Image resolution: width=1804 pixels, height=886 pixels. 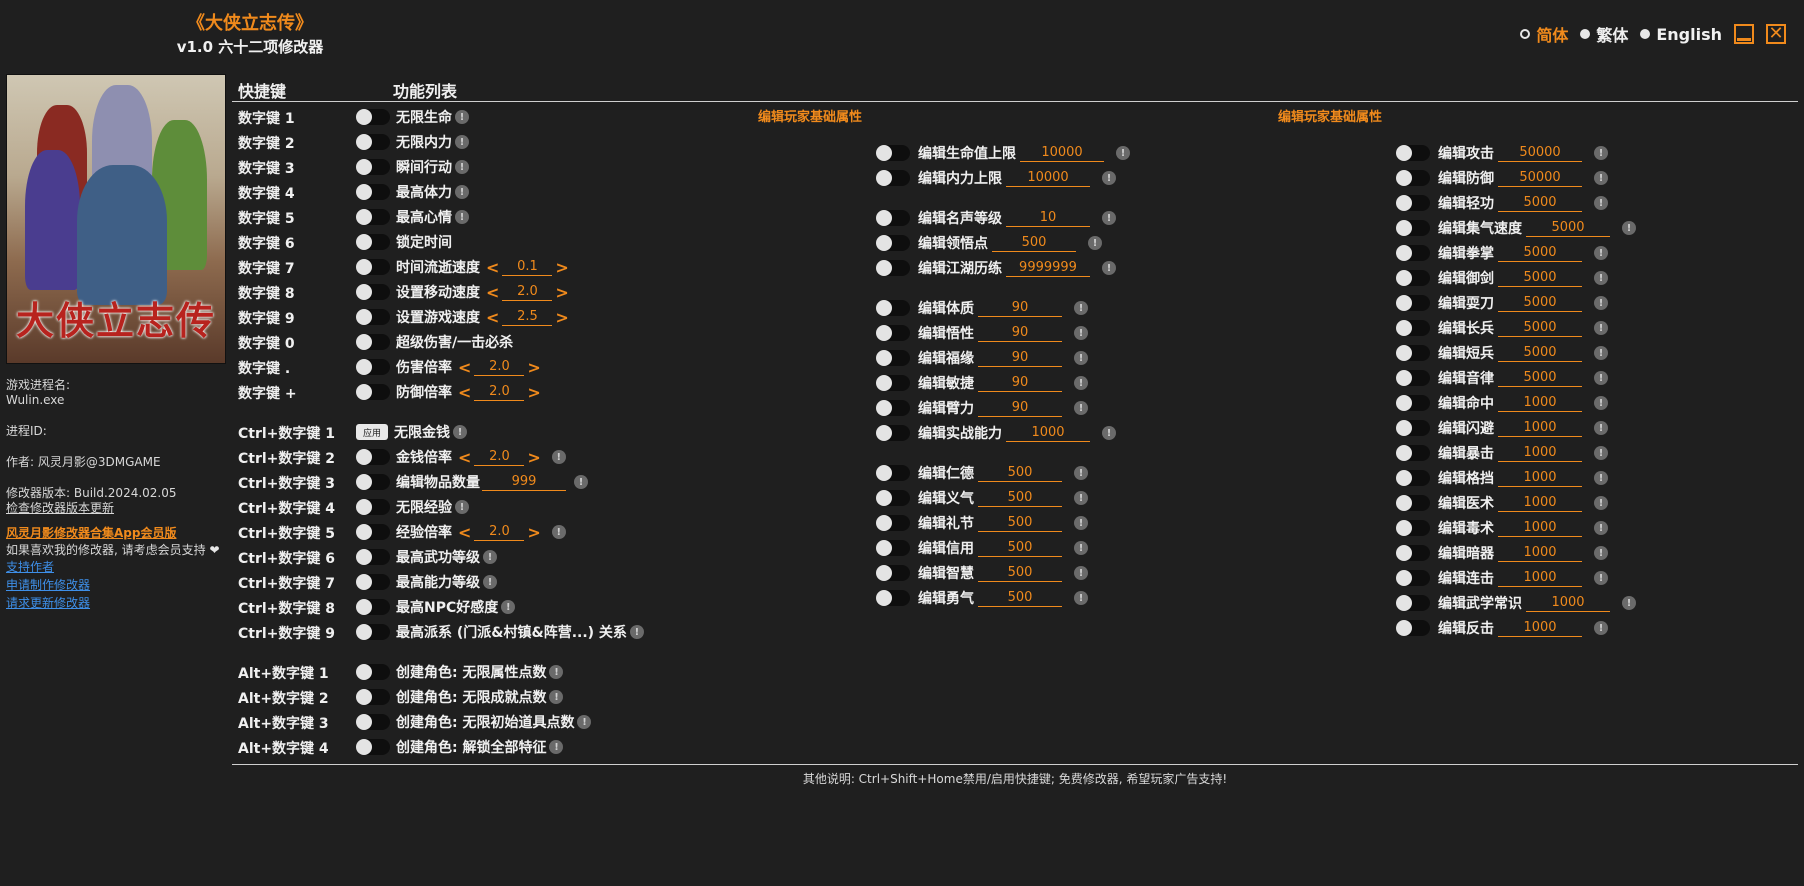 I want to click on minimize-button, so click(x=1744, y=34).